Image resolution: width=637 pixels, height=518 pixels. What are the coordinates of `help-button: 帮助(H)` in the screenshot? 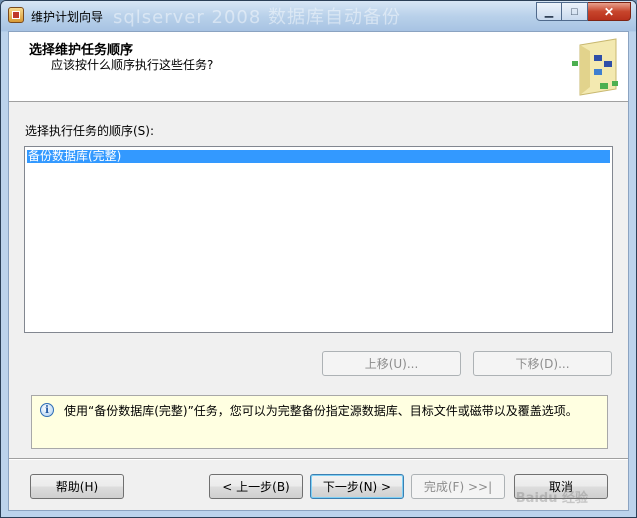 It's located at (77, 486).